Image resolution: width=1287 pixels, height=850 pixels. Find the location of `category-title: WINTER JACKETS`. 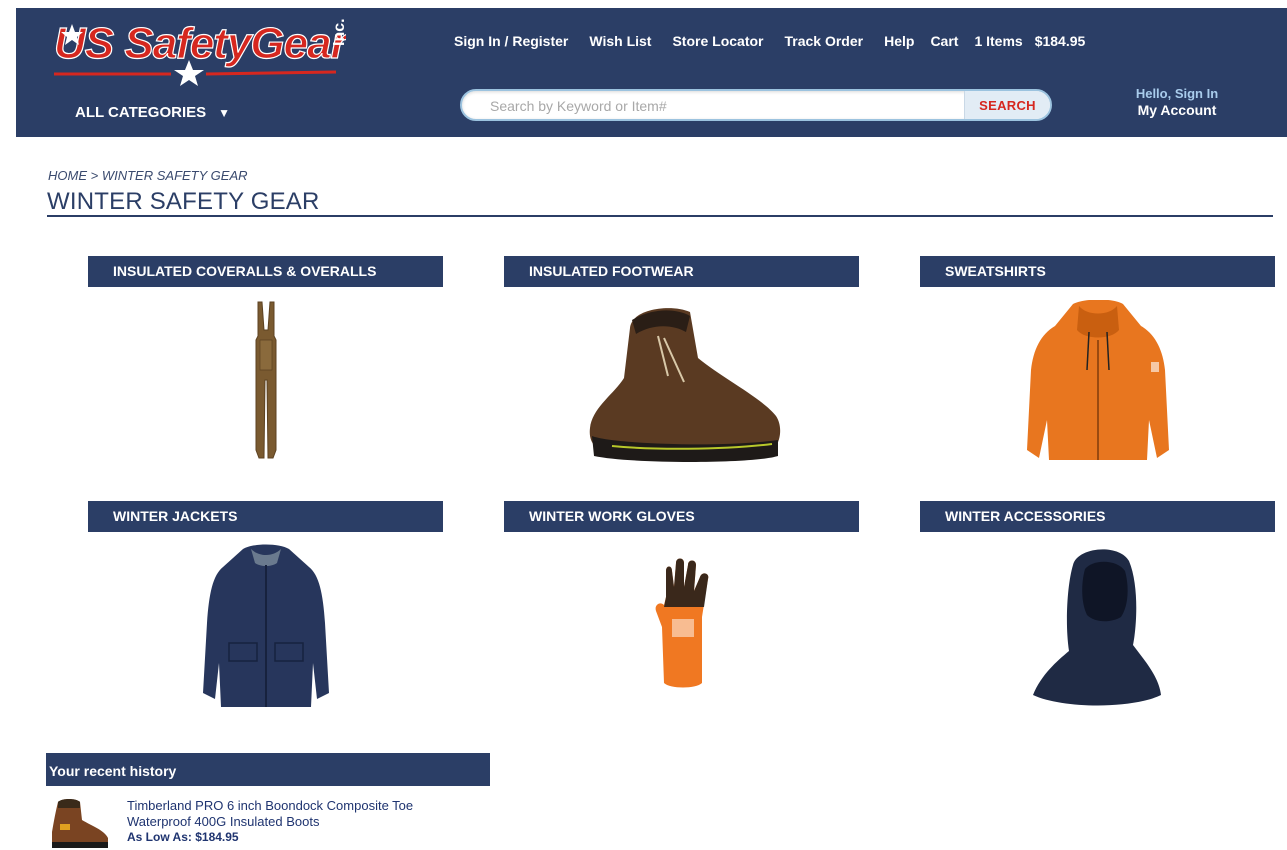

category-title: WINTER JACKETS is located at coordinates (265, 516).